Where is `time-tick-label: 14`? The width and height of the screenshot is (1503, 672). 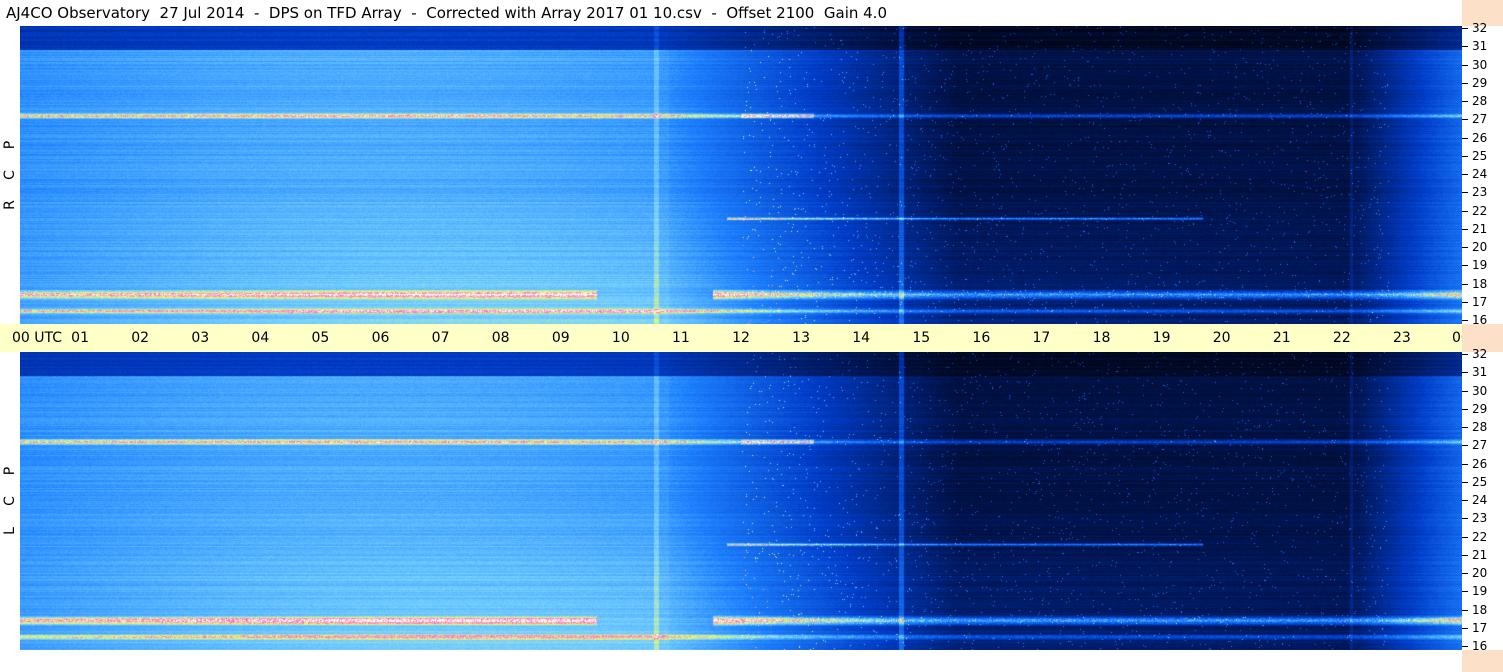
time-tick-label: 14 is located at coordinates (861, 338).